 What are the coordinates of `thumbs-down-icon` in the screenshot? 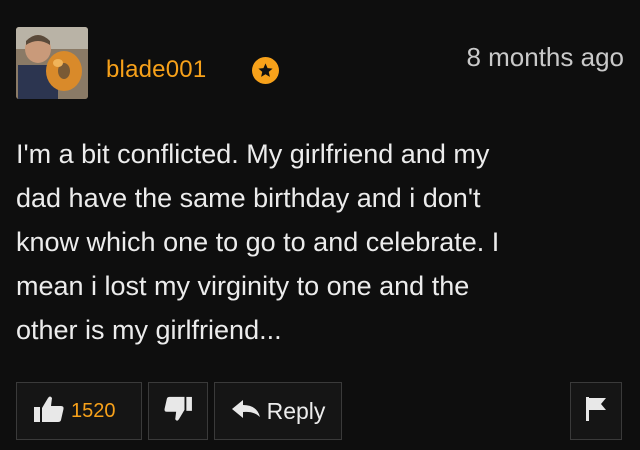 It's located at (178, 411).